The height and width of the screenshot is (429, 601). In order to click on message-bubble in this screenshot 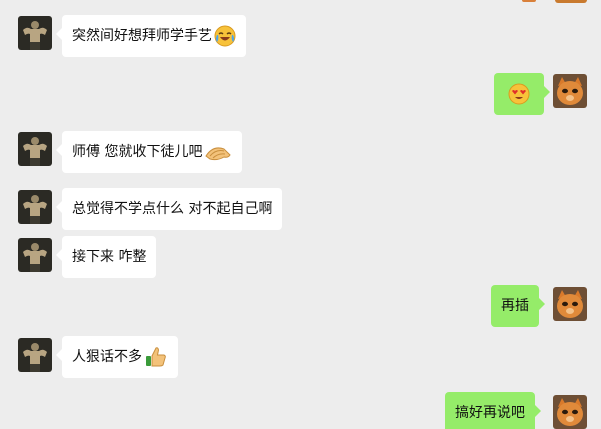, I will do `click(522, 94)`.